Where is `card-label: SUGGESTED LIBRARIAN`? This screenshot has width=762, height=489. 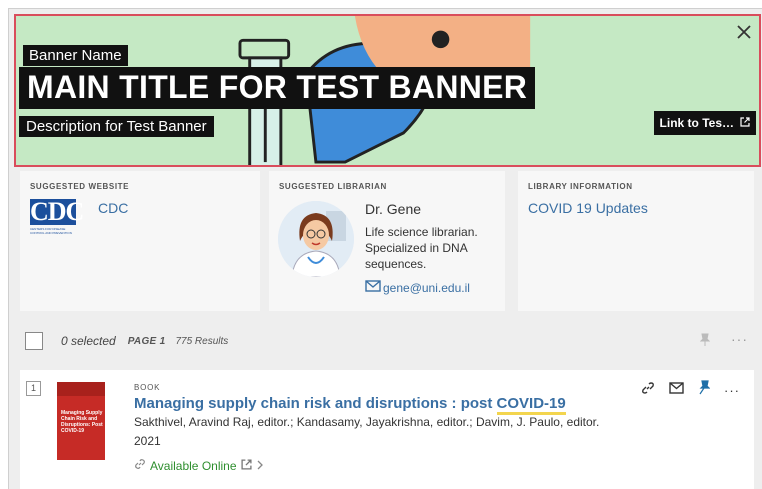
card-label: SUGGESTED LIBRARIAN is located at coordinates (333, 186).